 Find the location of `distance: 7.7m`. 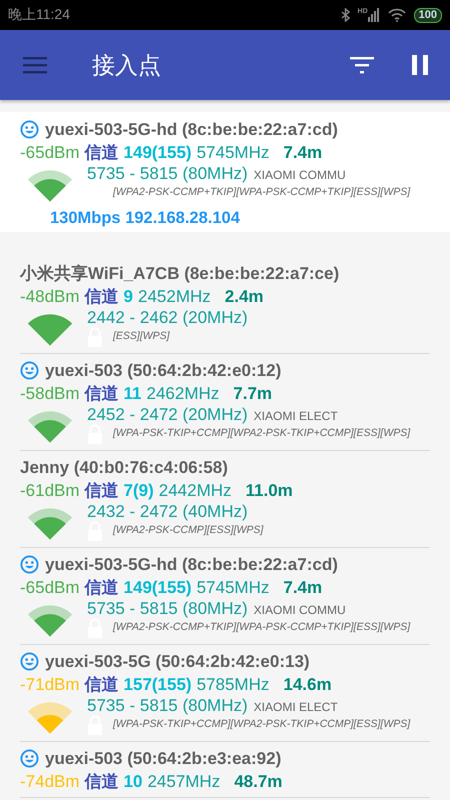

distance: 7.7m is located at coordinates (252, 394).